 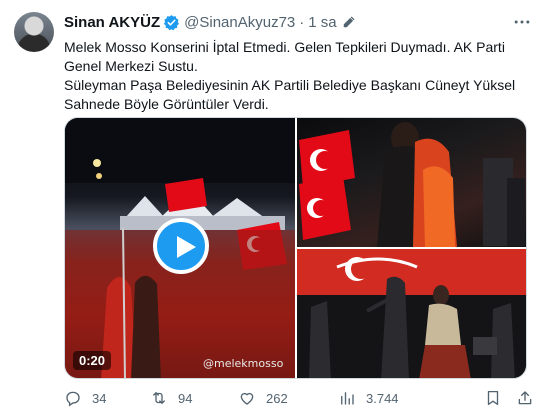 I want to click on play-icon, so click(x=181, y=246).